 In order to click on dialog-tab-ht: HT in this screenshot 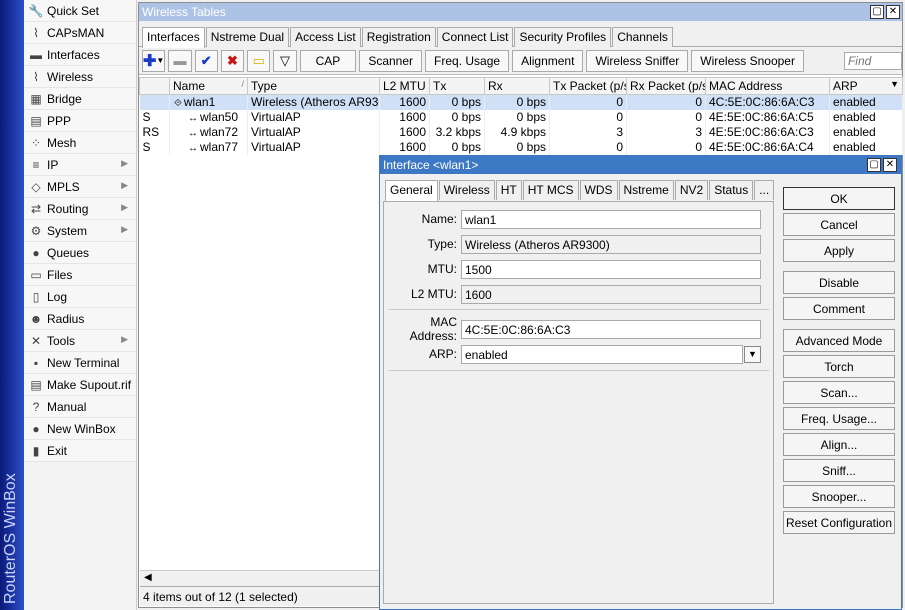, I will do `click(508, 190)`.